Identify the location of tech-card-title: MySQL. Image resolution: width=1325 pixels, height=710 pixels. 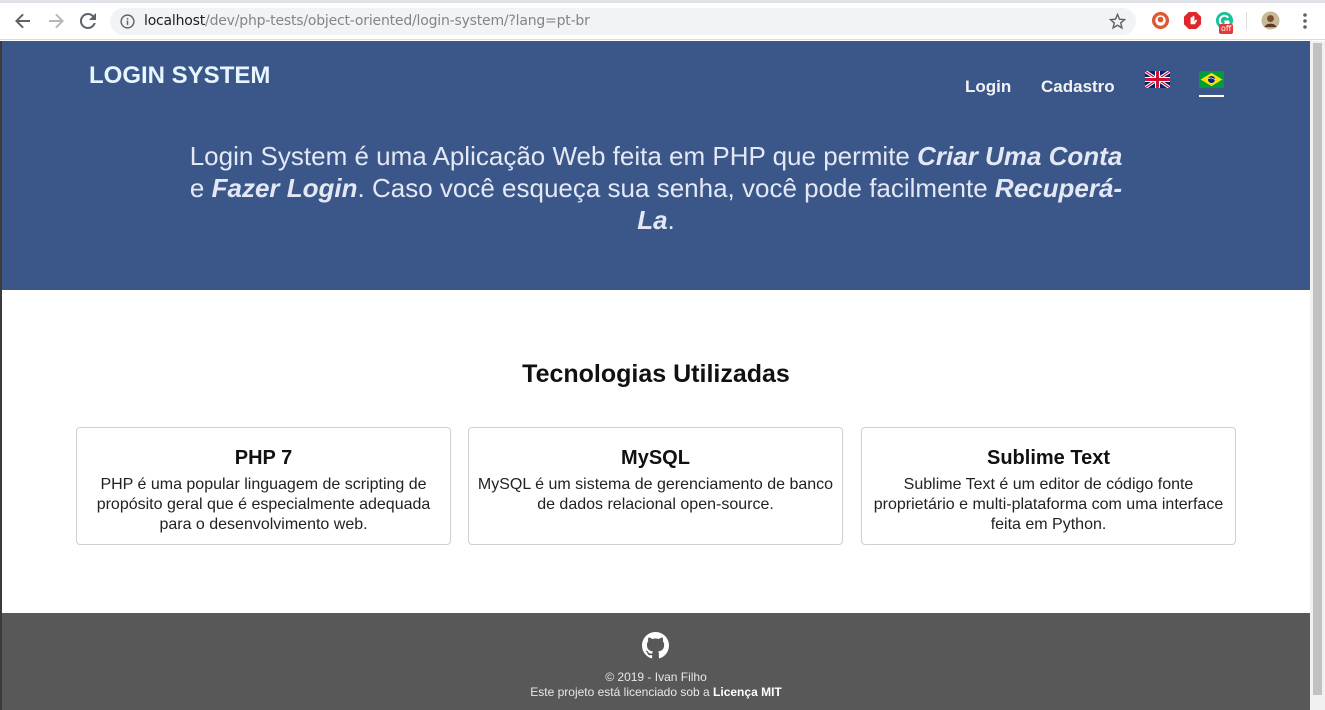
(655, 458).